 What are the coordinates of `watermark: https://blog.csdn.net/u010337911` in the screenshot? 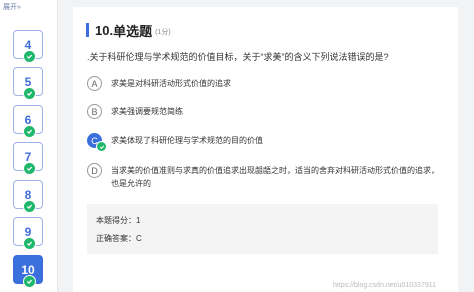 It's located at (384, 285).